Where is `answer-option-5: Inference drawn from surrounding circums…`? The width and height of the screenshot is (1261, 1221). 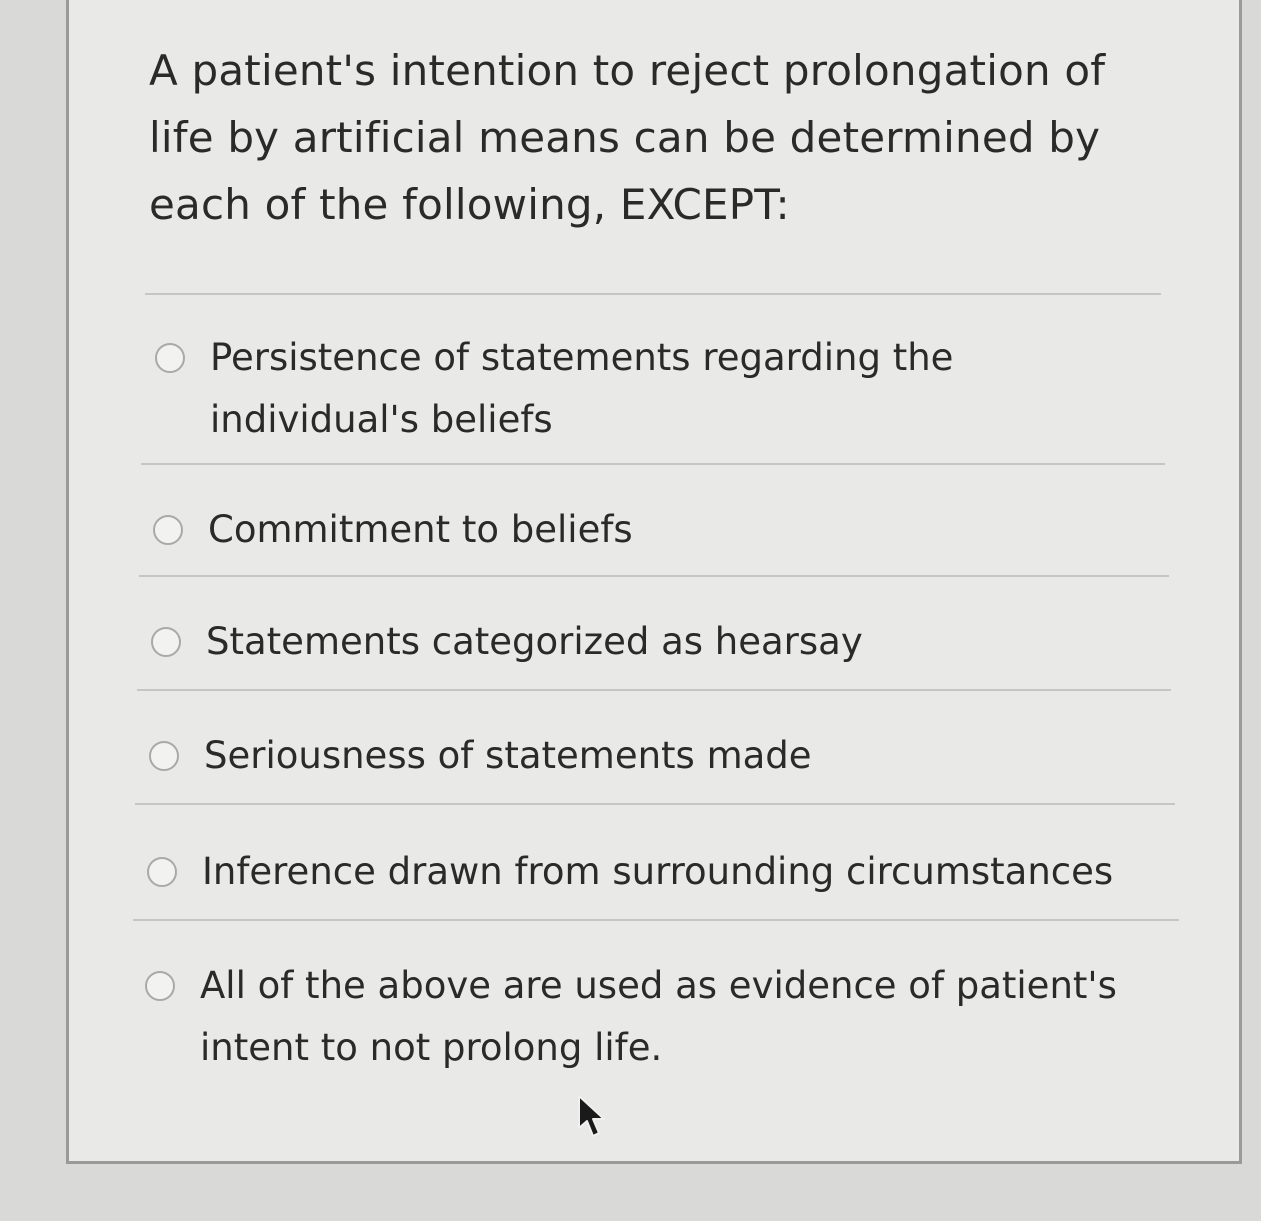 answer-option-5: Inference drawn from surrounding circums… is located at coordinates (652, 876).